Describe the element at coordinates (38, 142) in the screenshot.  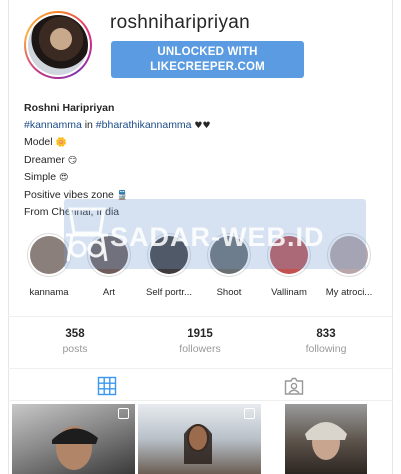
I see `bio-text: Model` at that location.